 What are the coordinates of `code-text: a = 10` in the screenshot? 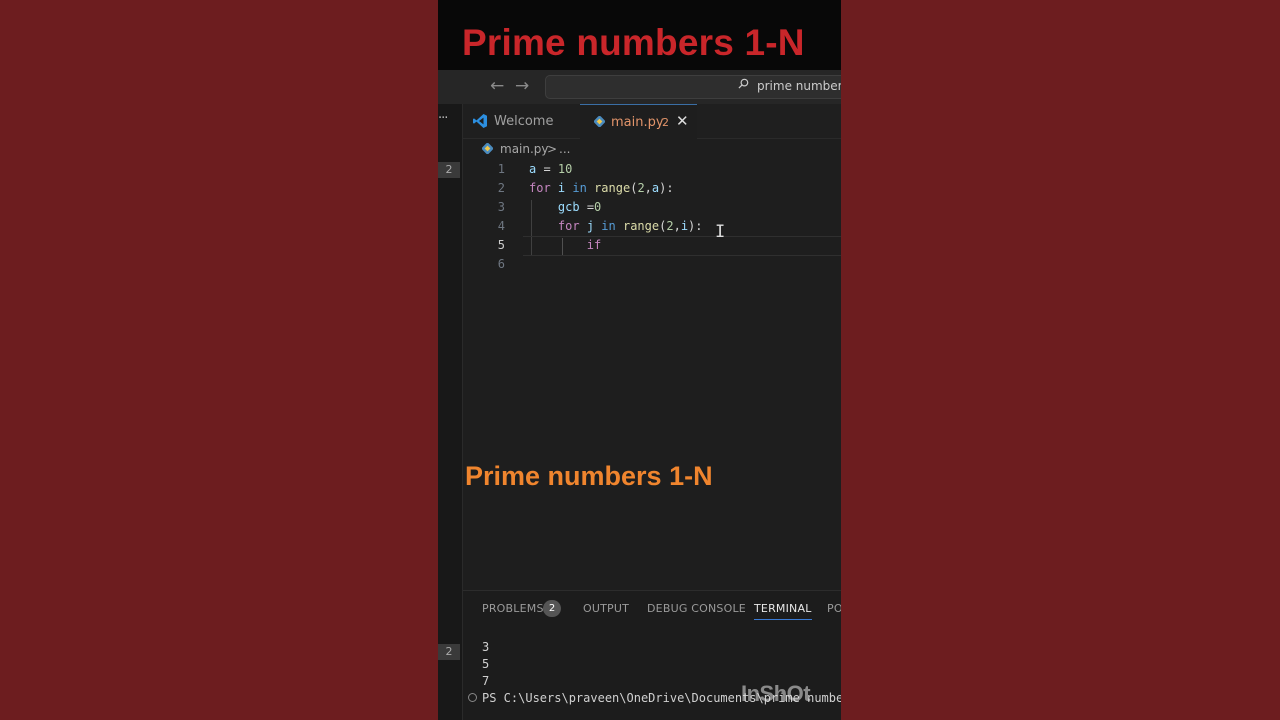 It's located at (551, 169).